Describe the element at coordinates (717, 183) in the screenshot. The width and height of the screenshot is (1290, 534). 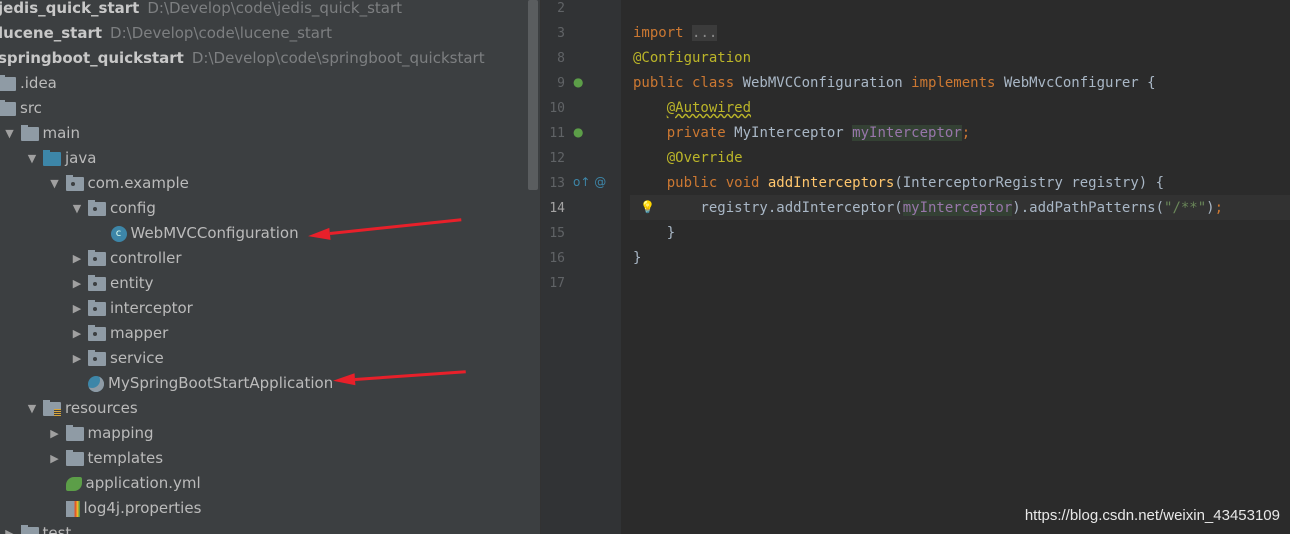
I see `code-token: public void` at that location.